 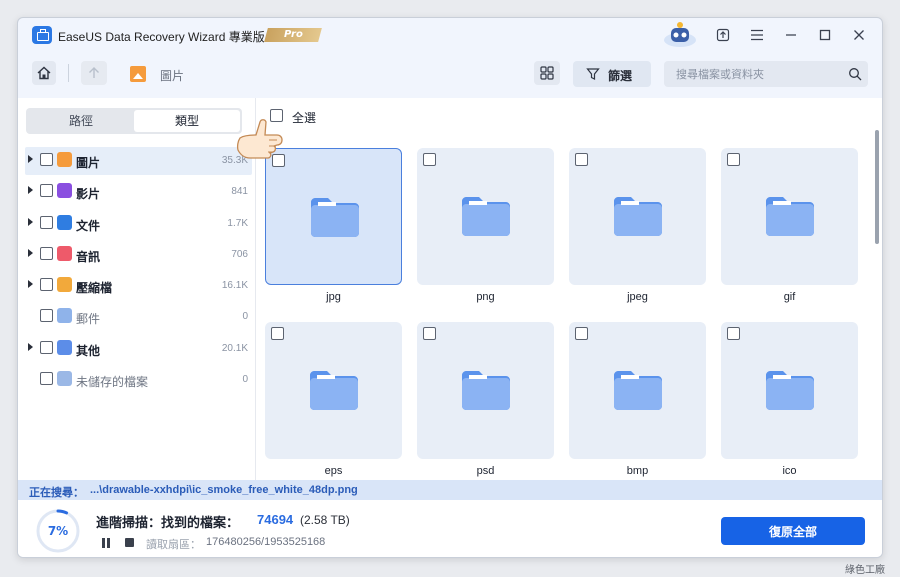 What do you see at coordinates (42, 35) in the screenshot?
I see `app-logo-icon` at bounding box center [42, 35].